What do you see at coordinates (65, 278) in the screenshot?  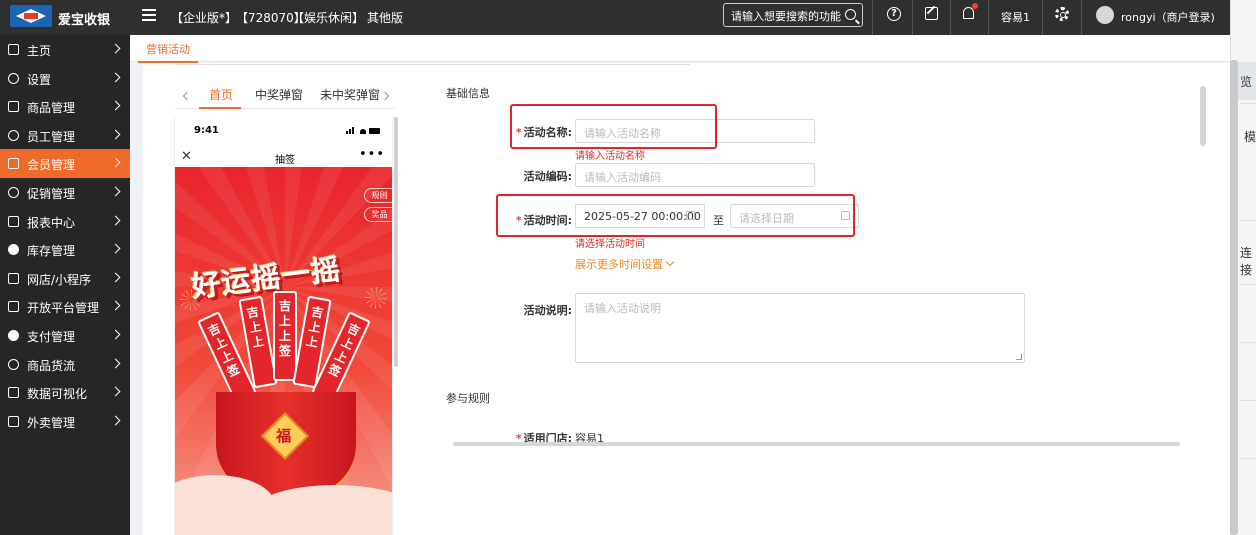 I see `sidebar-item-shop: 网店/小程序` at bounding box center [65, 278].